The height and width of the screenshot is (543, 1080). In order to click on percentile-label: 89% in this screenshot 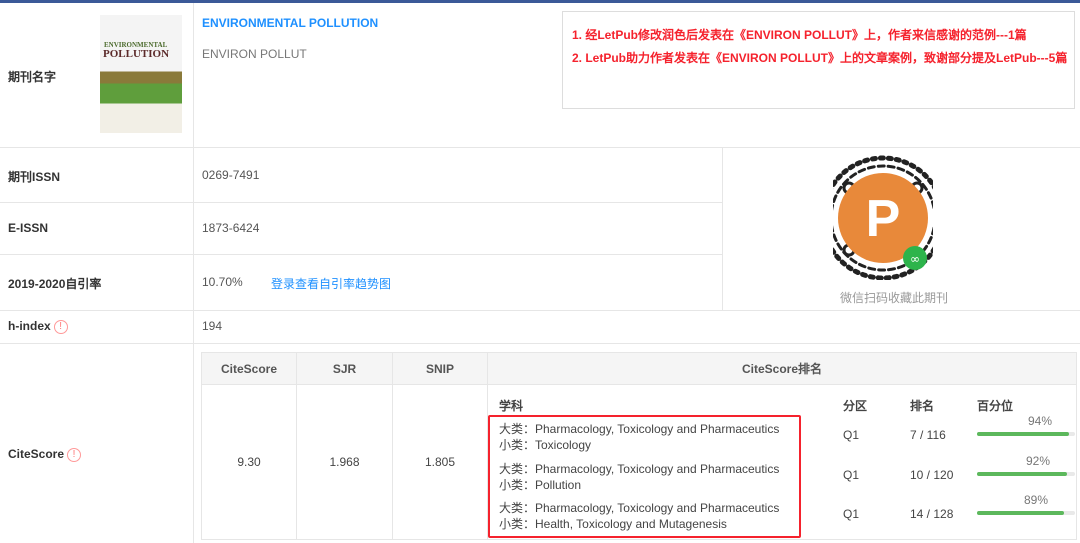, I will do `click(1036, 500)`.